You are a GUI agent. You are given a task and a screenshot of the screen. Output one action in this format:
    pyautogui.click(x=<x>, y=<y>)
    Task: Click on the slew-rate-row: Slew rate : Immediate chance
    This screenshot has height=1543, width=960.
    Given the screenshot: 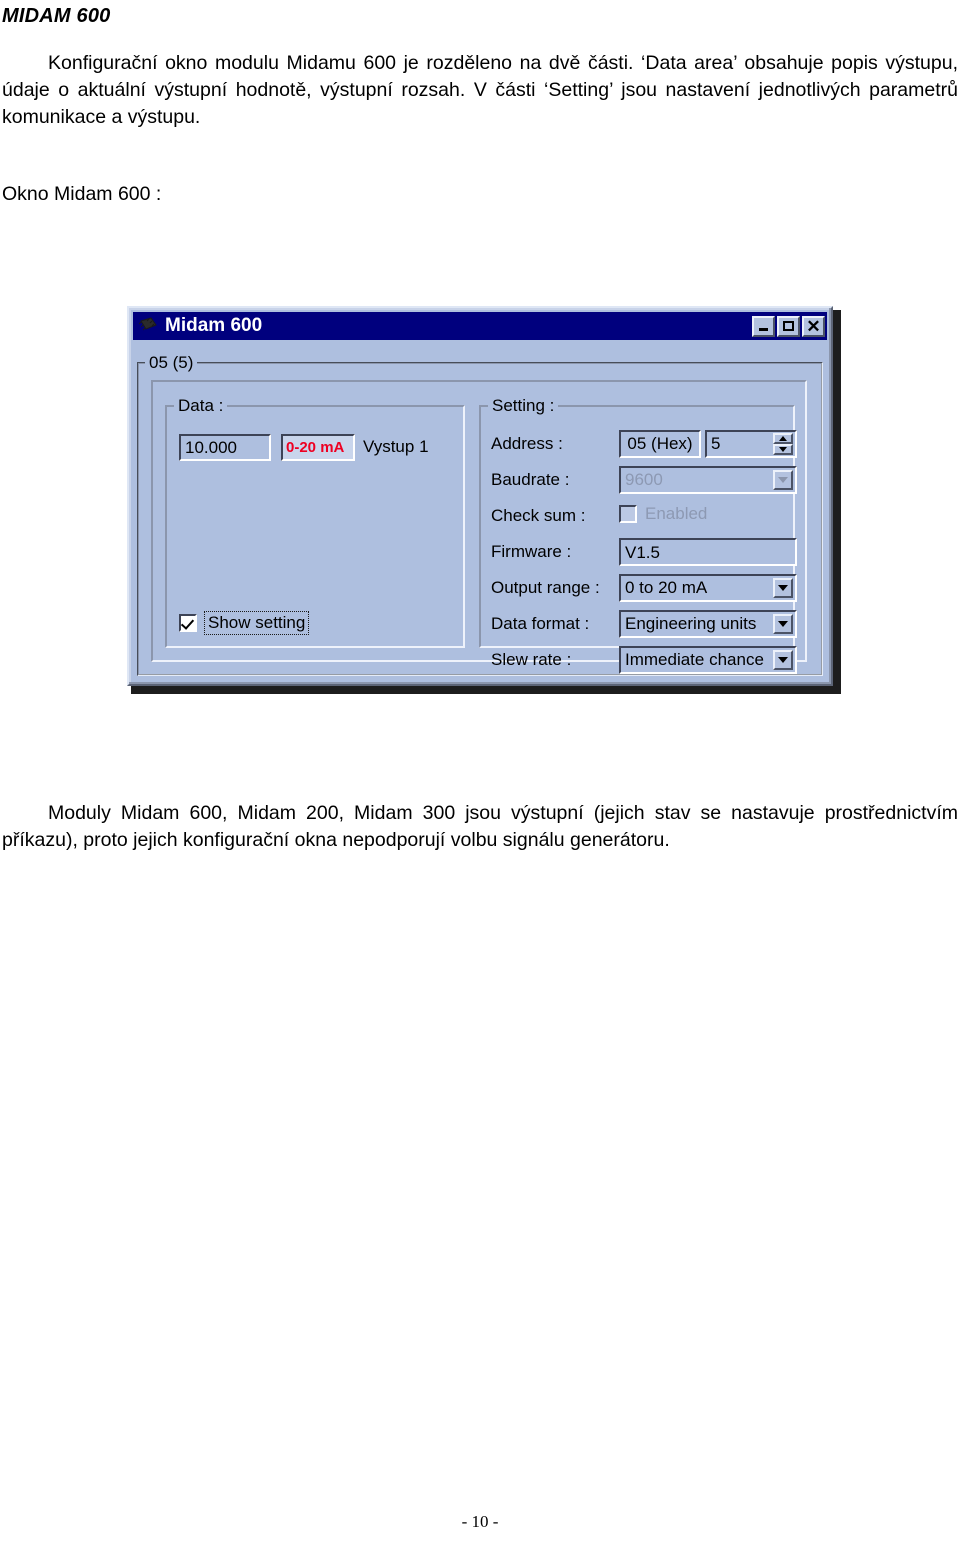 What is the action you would take?
    pyautogui.click(x=644, y=660)
    